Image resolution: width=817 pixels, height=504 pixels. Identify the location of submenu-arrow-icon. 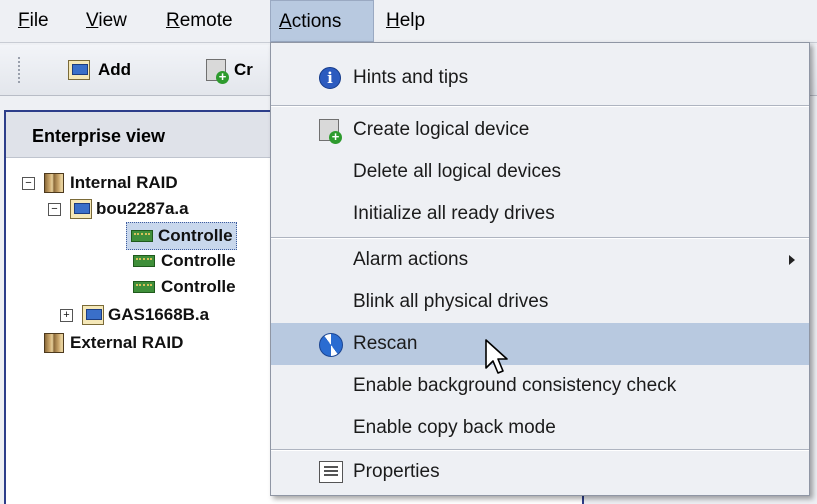
(792, 260).